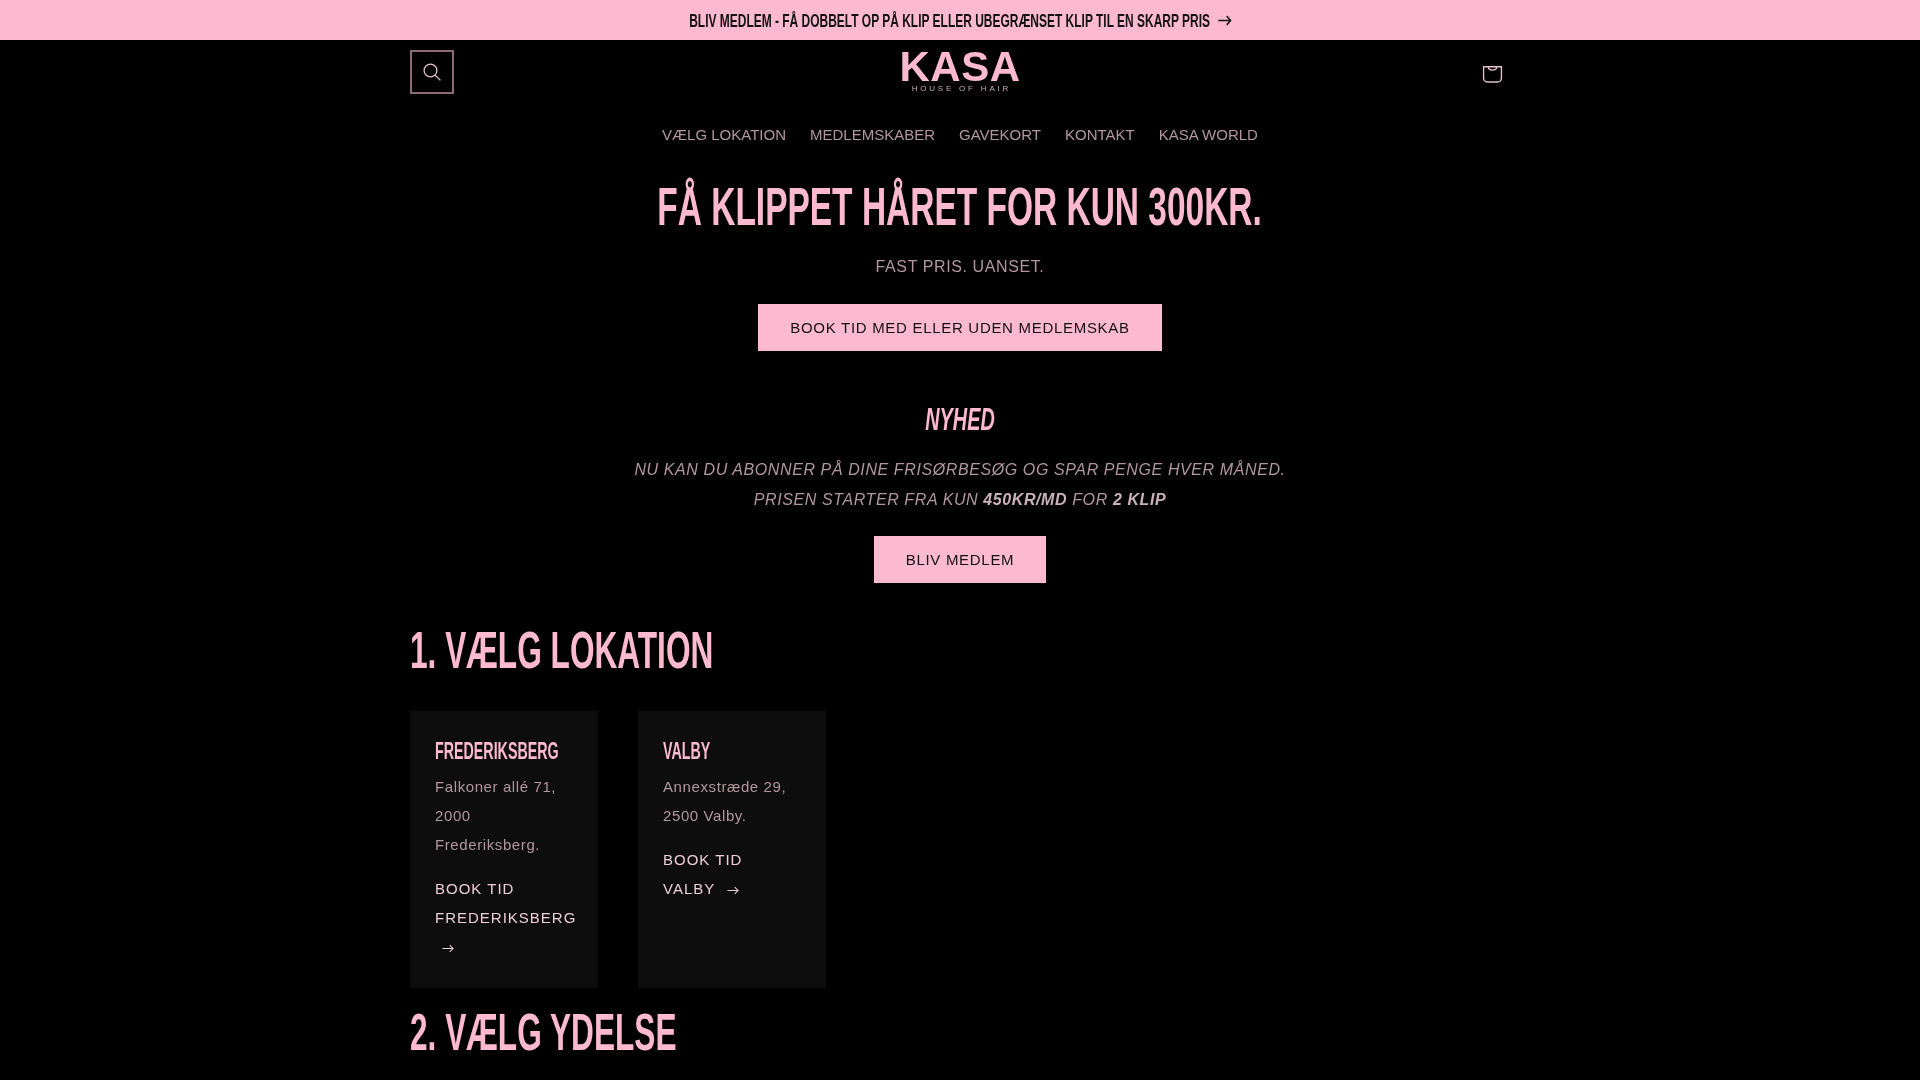  Describe the element at coordinates (960, 67) in the screenshot. I see `logo-wordmark: KASA` at that location.